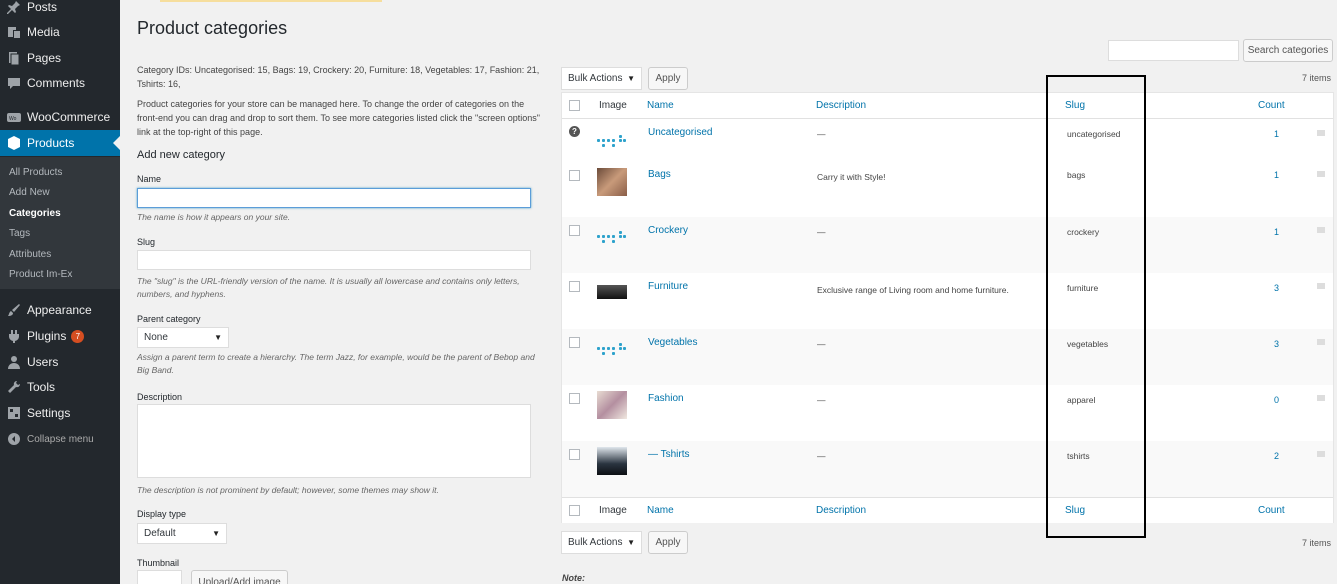  I want to click on menu-settings: Settings, so click(60, 413).